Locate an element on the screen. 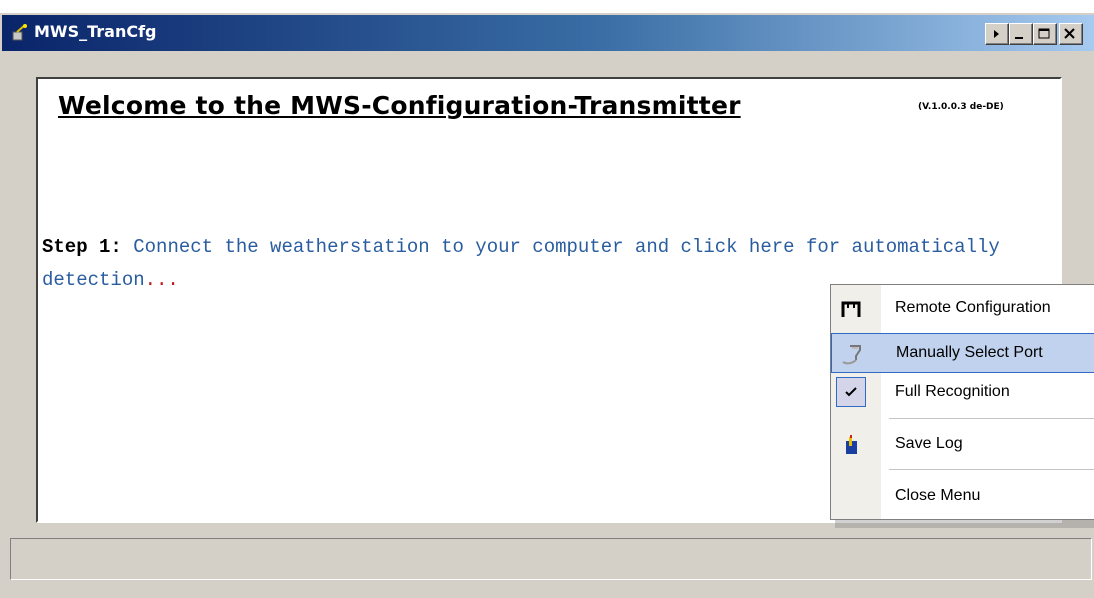 This screenshot has height=598, width=1094. menu-item-manually-select-port: Manually Select Port is located at coordinates (962, 353).